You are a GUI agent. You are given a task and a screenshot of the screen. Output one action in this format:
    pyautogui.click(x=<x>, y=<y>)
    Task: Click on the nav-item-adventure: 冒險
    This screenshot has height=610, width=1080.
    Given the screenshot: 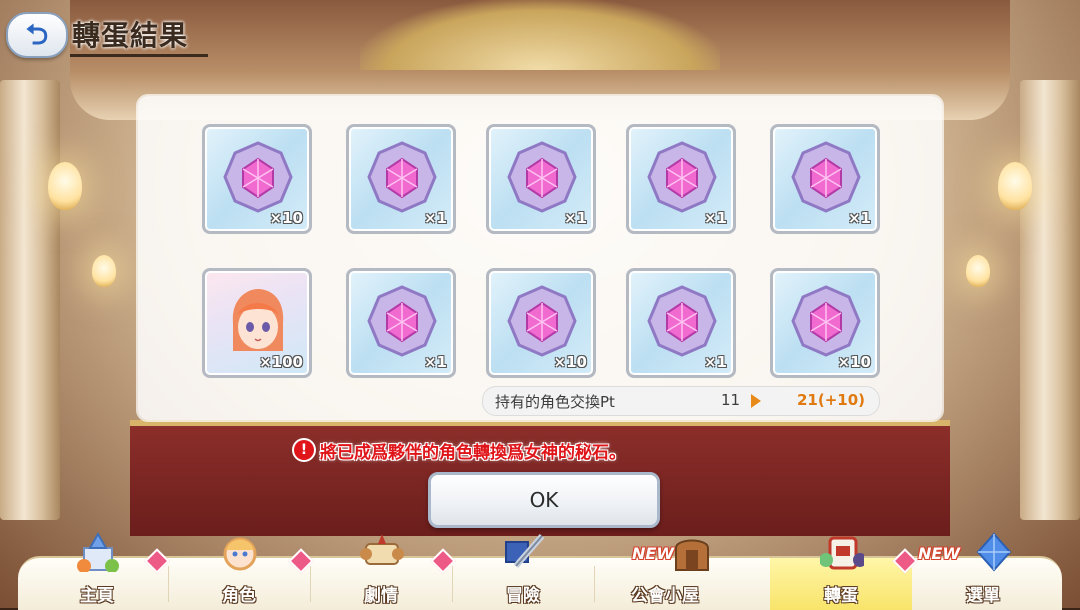 What is the action you would take?
    pyautogui.click(x=523, y=572)
    